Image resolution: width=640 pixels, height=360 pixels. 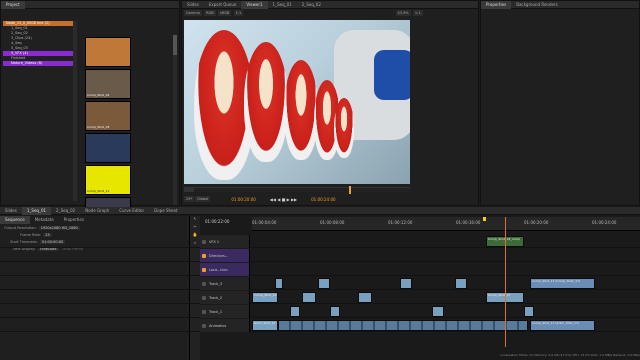 What do you see at coordinates (499, 295) in the screenshot?
I see `clip-label: Comp_Shot_17` at bounding box center [499, 295].